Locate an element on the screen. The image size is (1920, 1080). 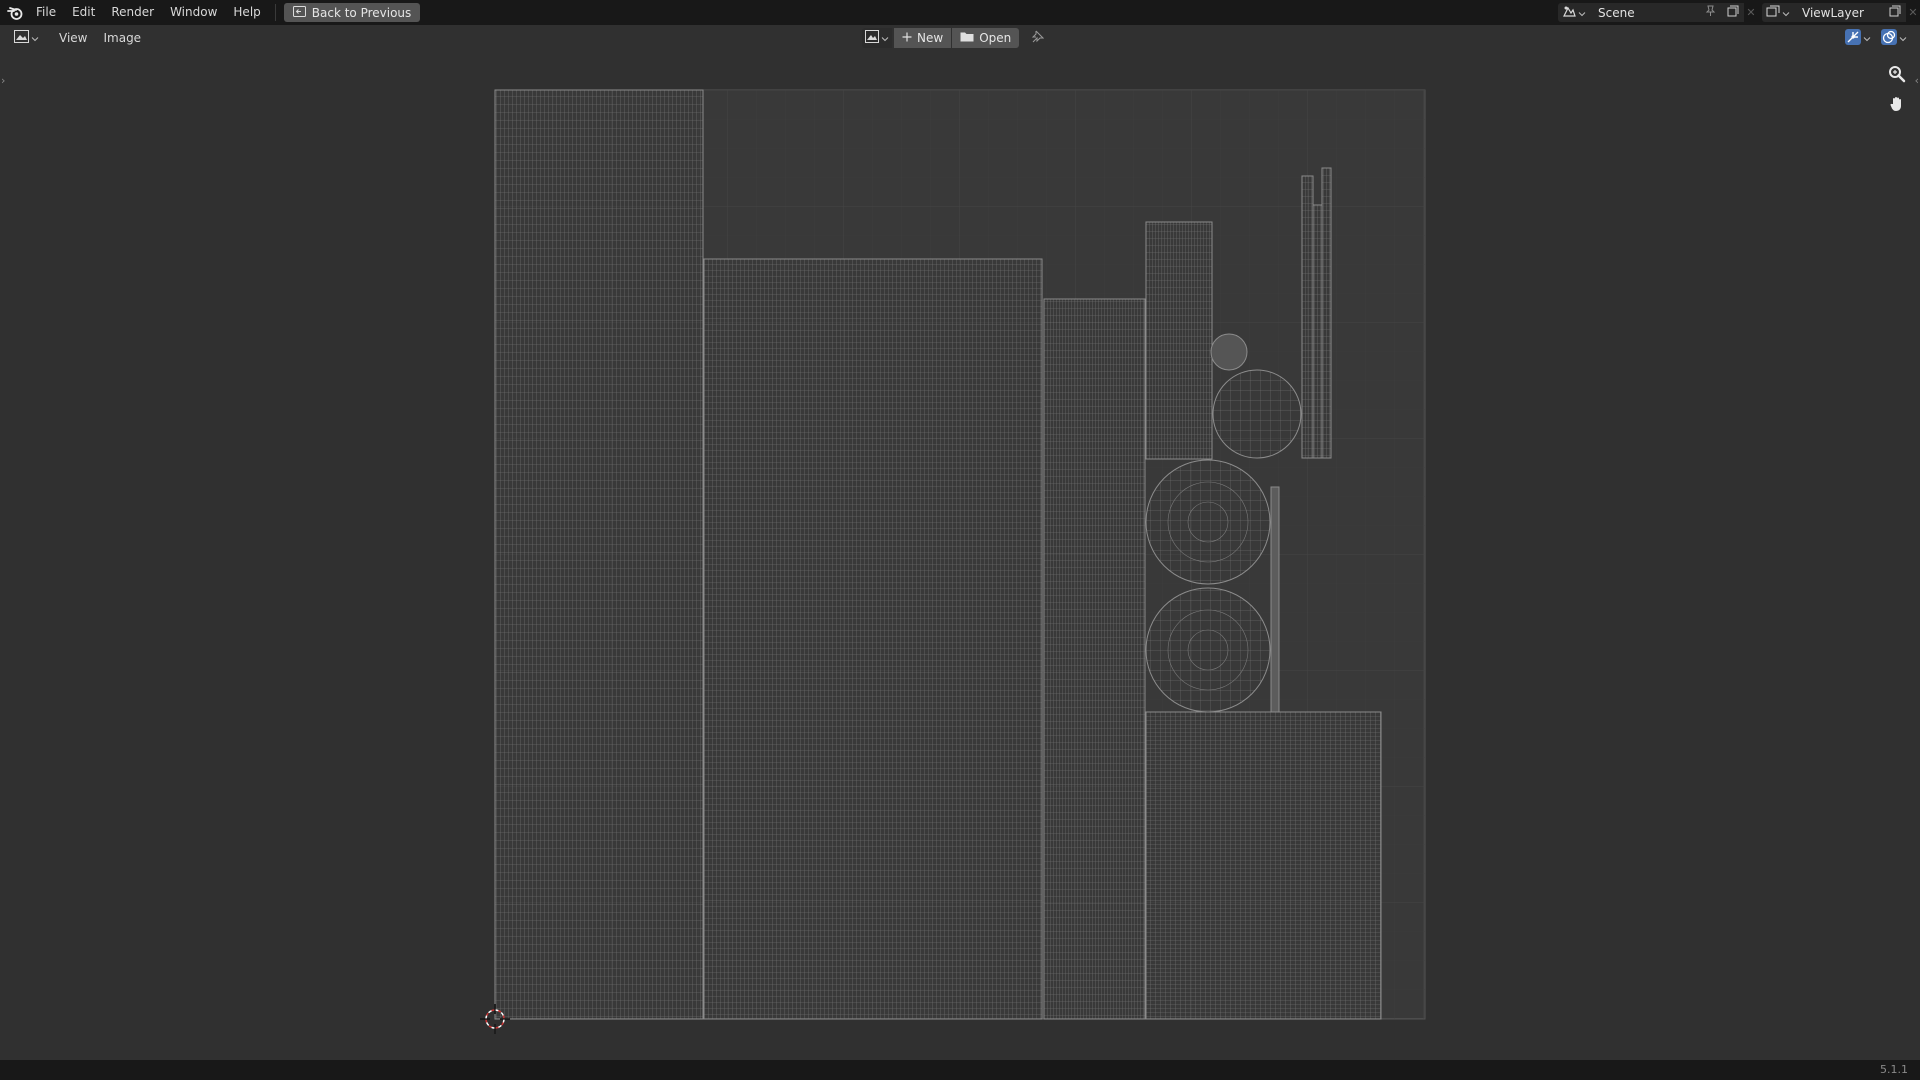
menu-view: View is located at coordinates (73, 38).